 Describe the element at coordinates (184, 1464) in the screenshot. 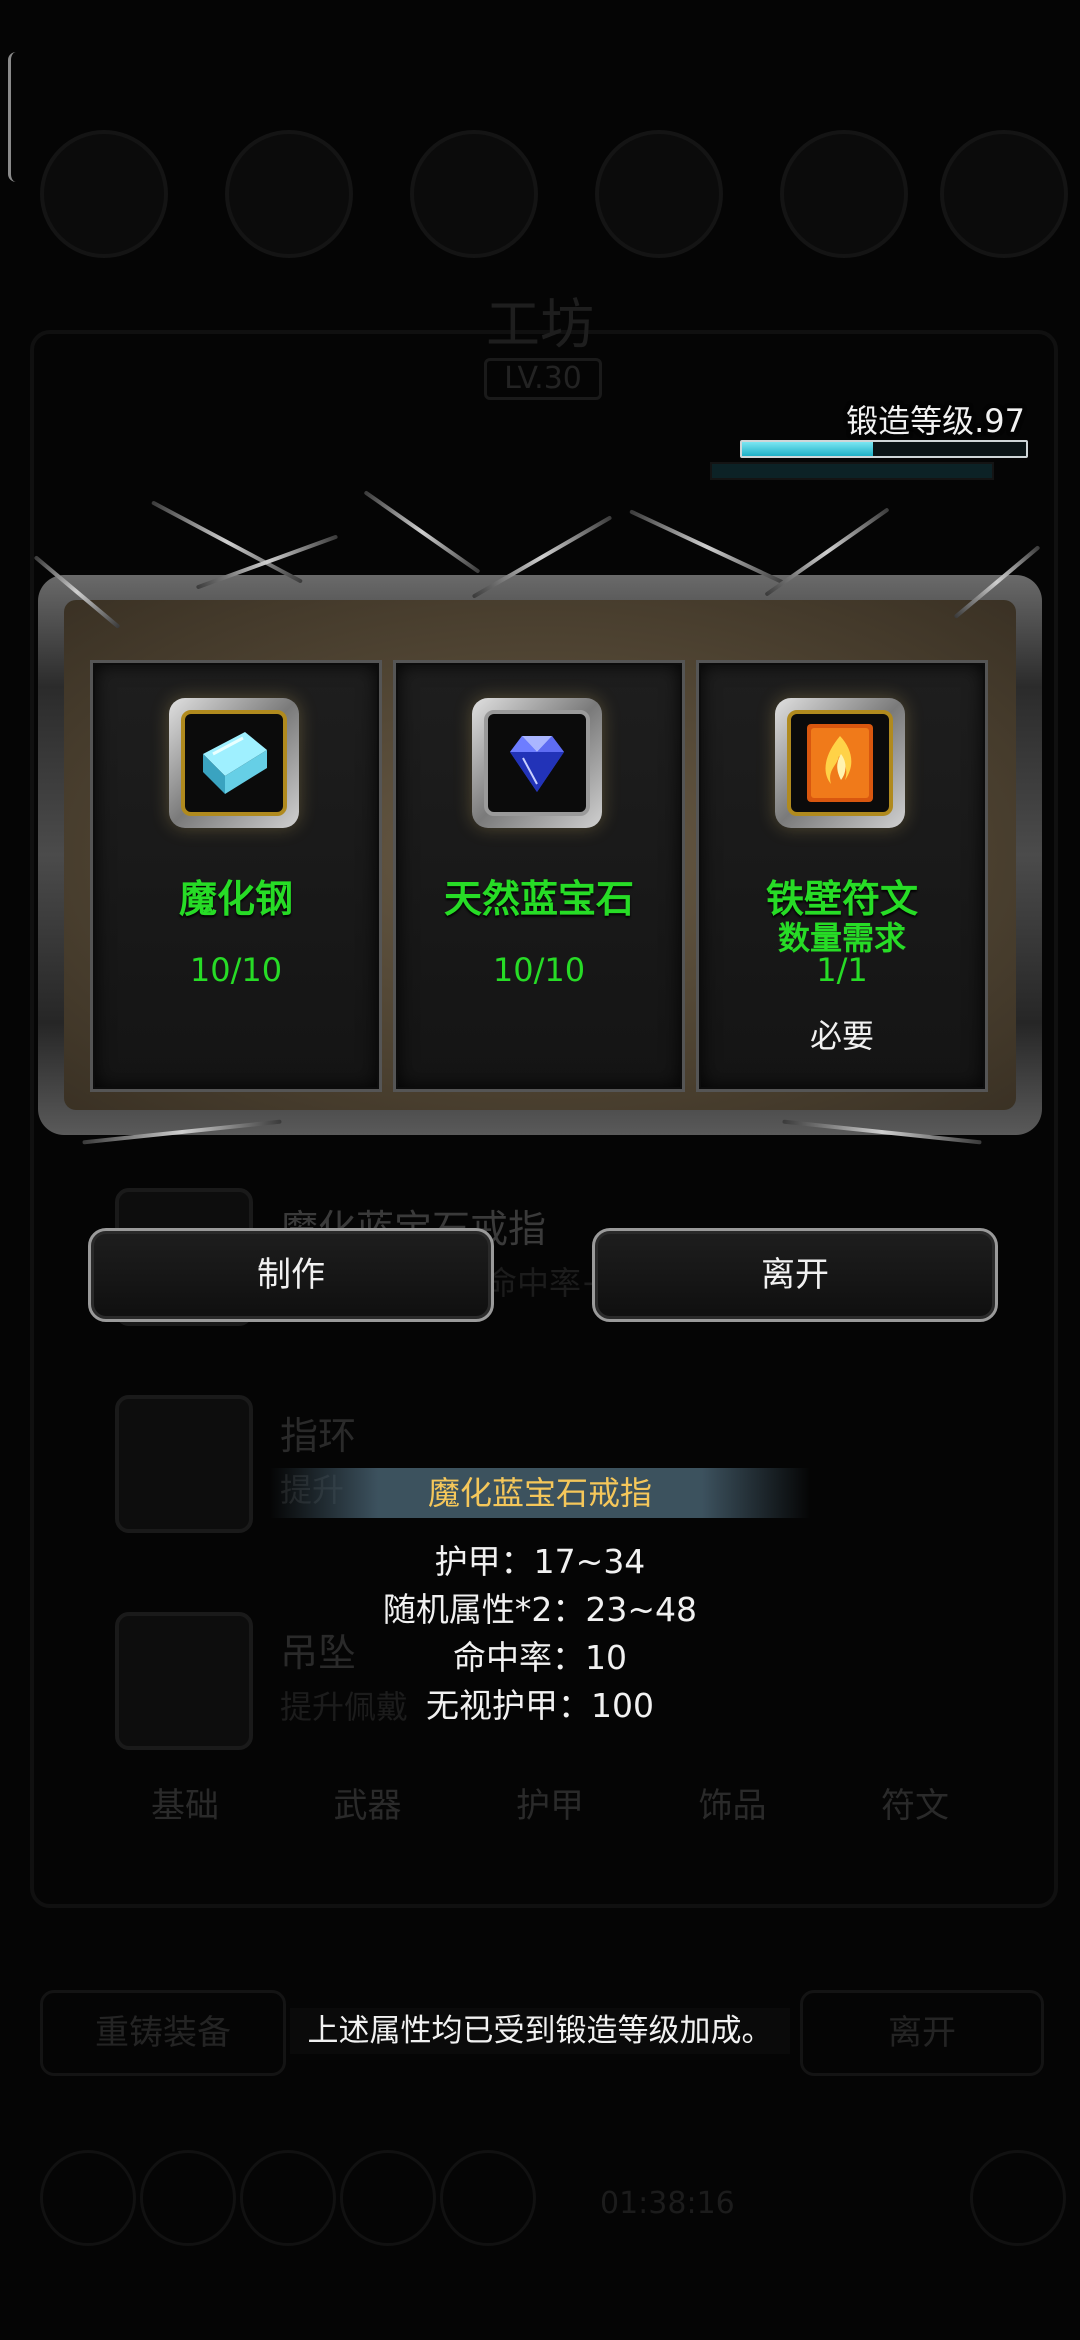

I see `ring-thumbnail-icon` at that location.